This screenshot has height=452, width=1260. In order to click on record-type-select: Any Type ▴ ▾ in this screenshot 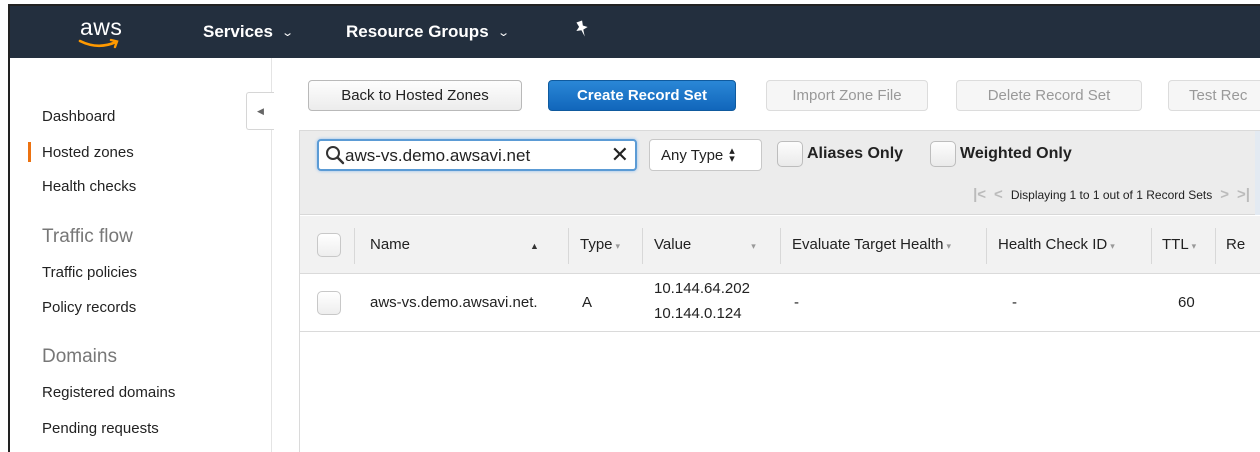, I will do `click(705, 155)`.